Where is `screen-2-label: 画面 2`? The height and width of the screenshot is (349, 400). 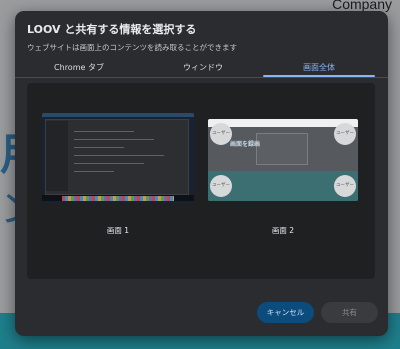 screen-2-label: 画面 2 is located at coordinates (283, 230).